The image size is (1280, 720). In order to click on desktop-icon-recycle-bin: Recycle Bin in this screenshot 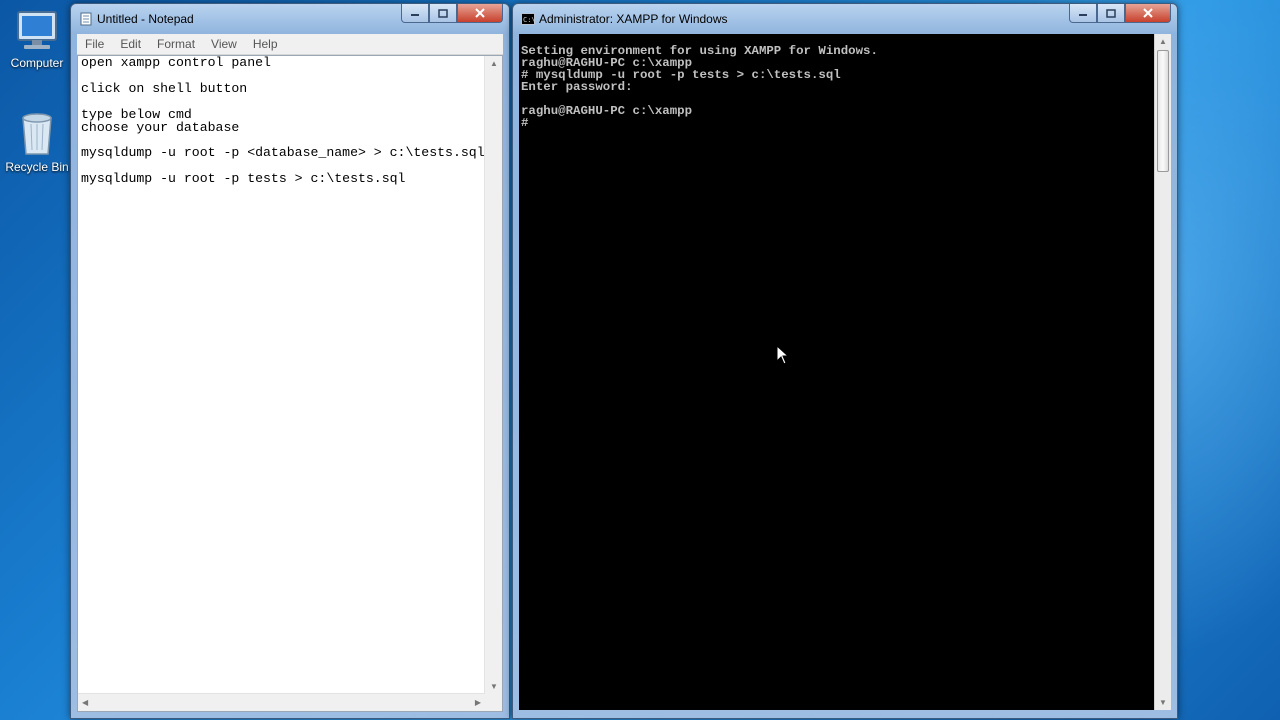, I will do `click(37, 142)`.